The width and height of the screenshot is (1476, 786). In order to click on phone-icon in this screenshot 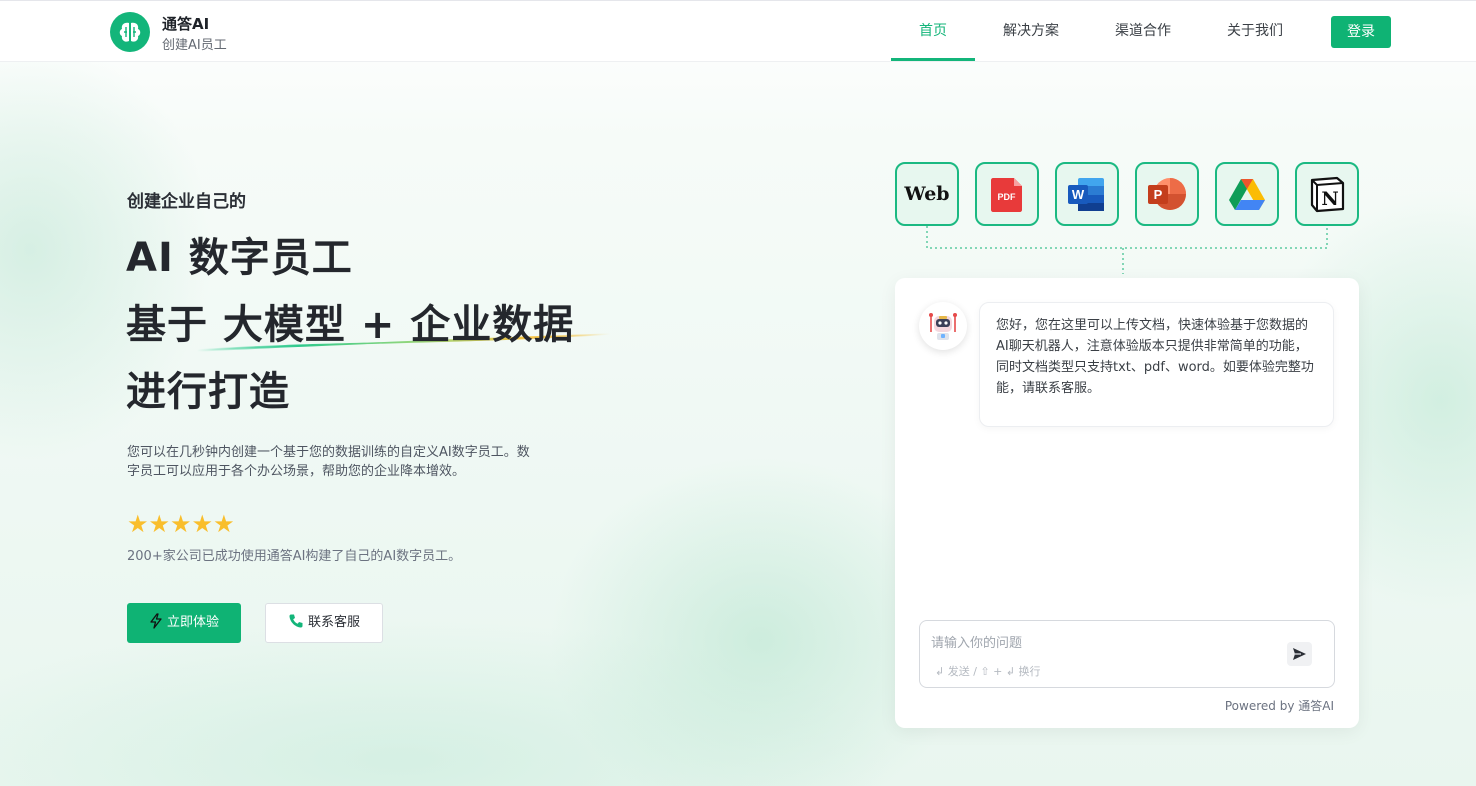, I will do `click(296, 621)`.